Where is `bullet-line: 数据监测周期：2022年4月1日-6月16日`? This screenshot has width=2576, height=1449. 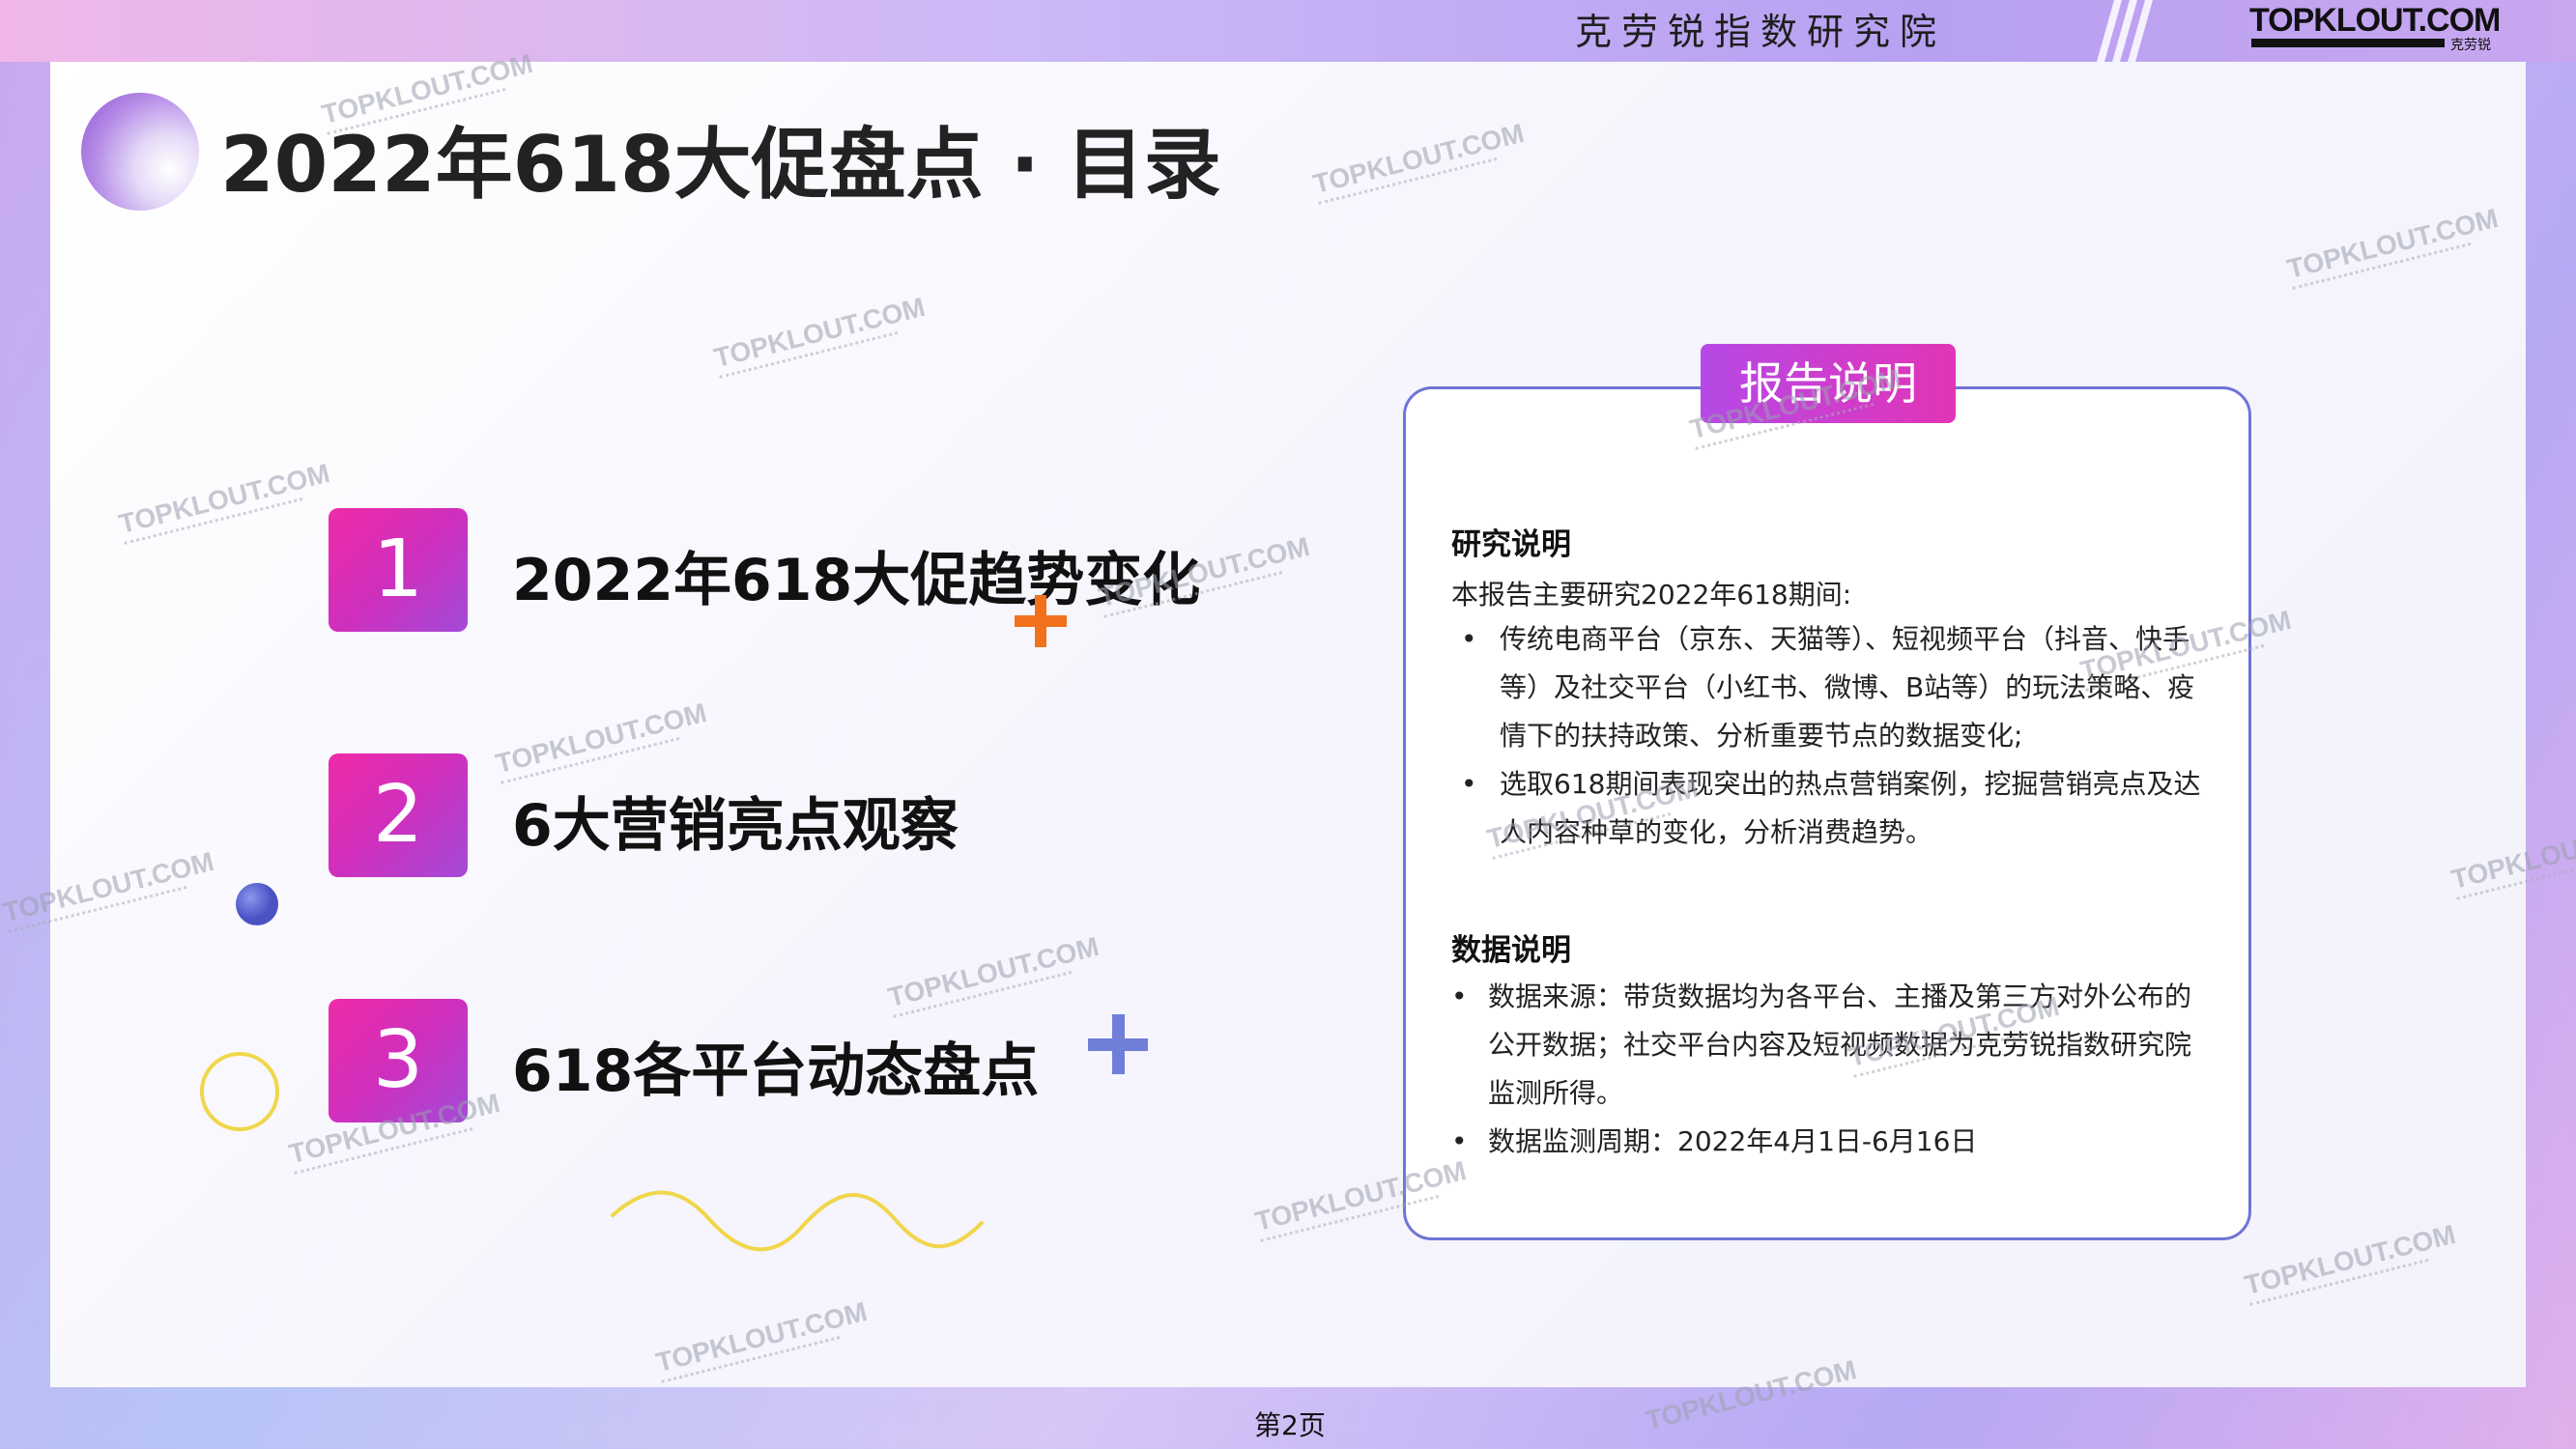
bullet-line: 数据监测周期：2022年4月1日-6月16日 is located at coordinates (1733, 1141).